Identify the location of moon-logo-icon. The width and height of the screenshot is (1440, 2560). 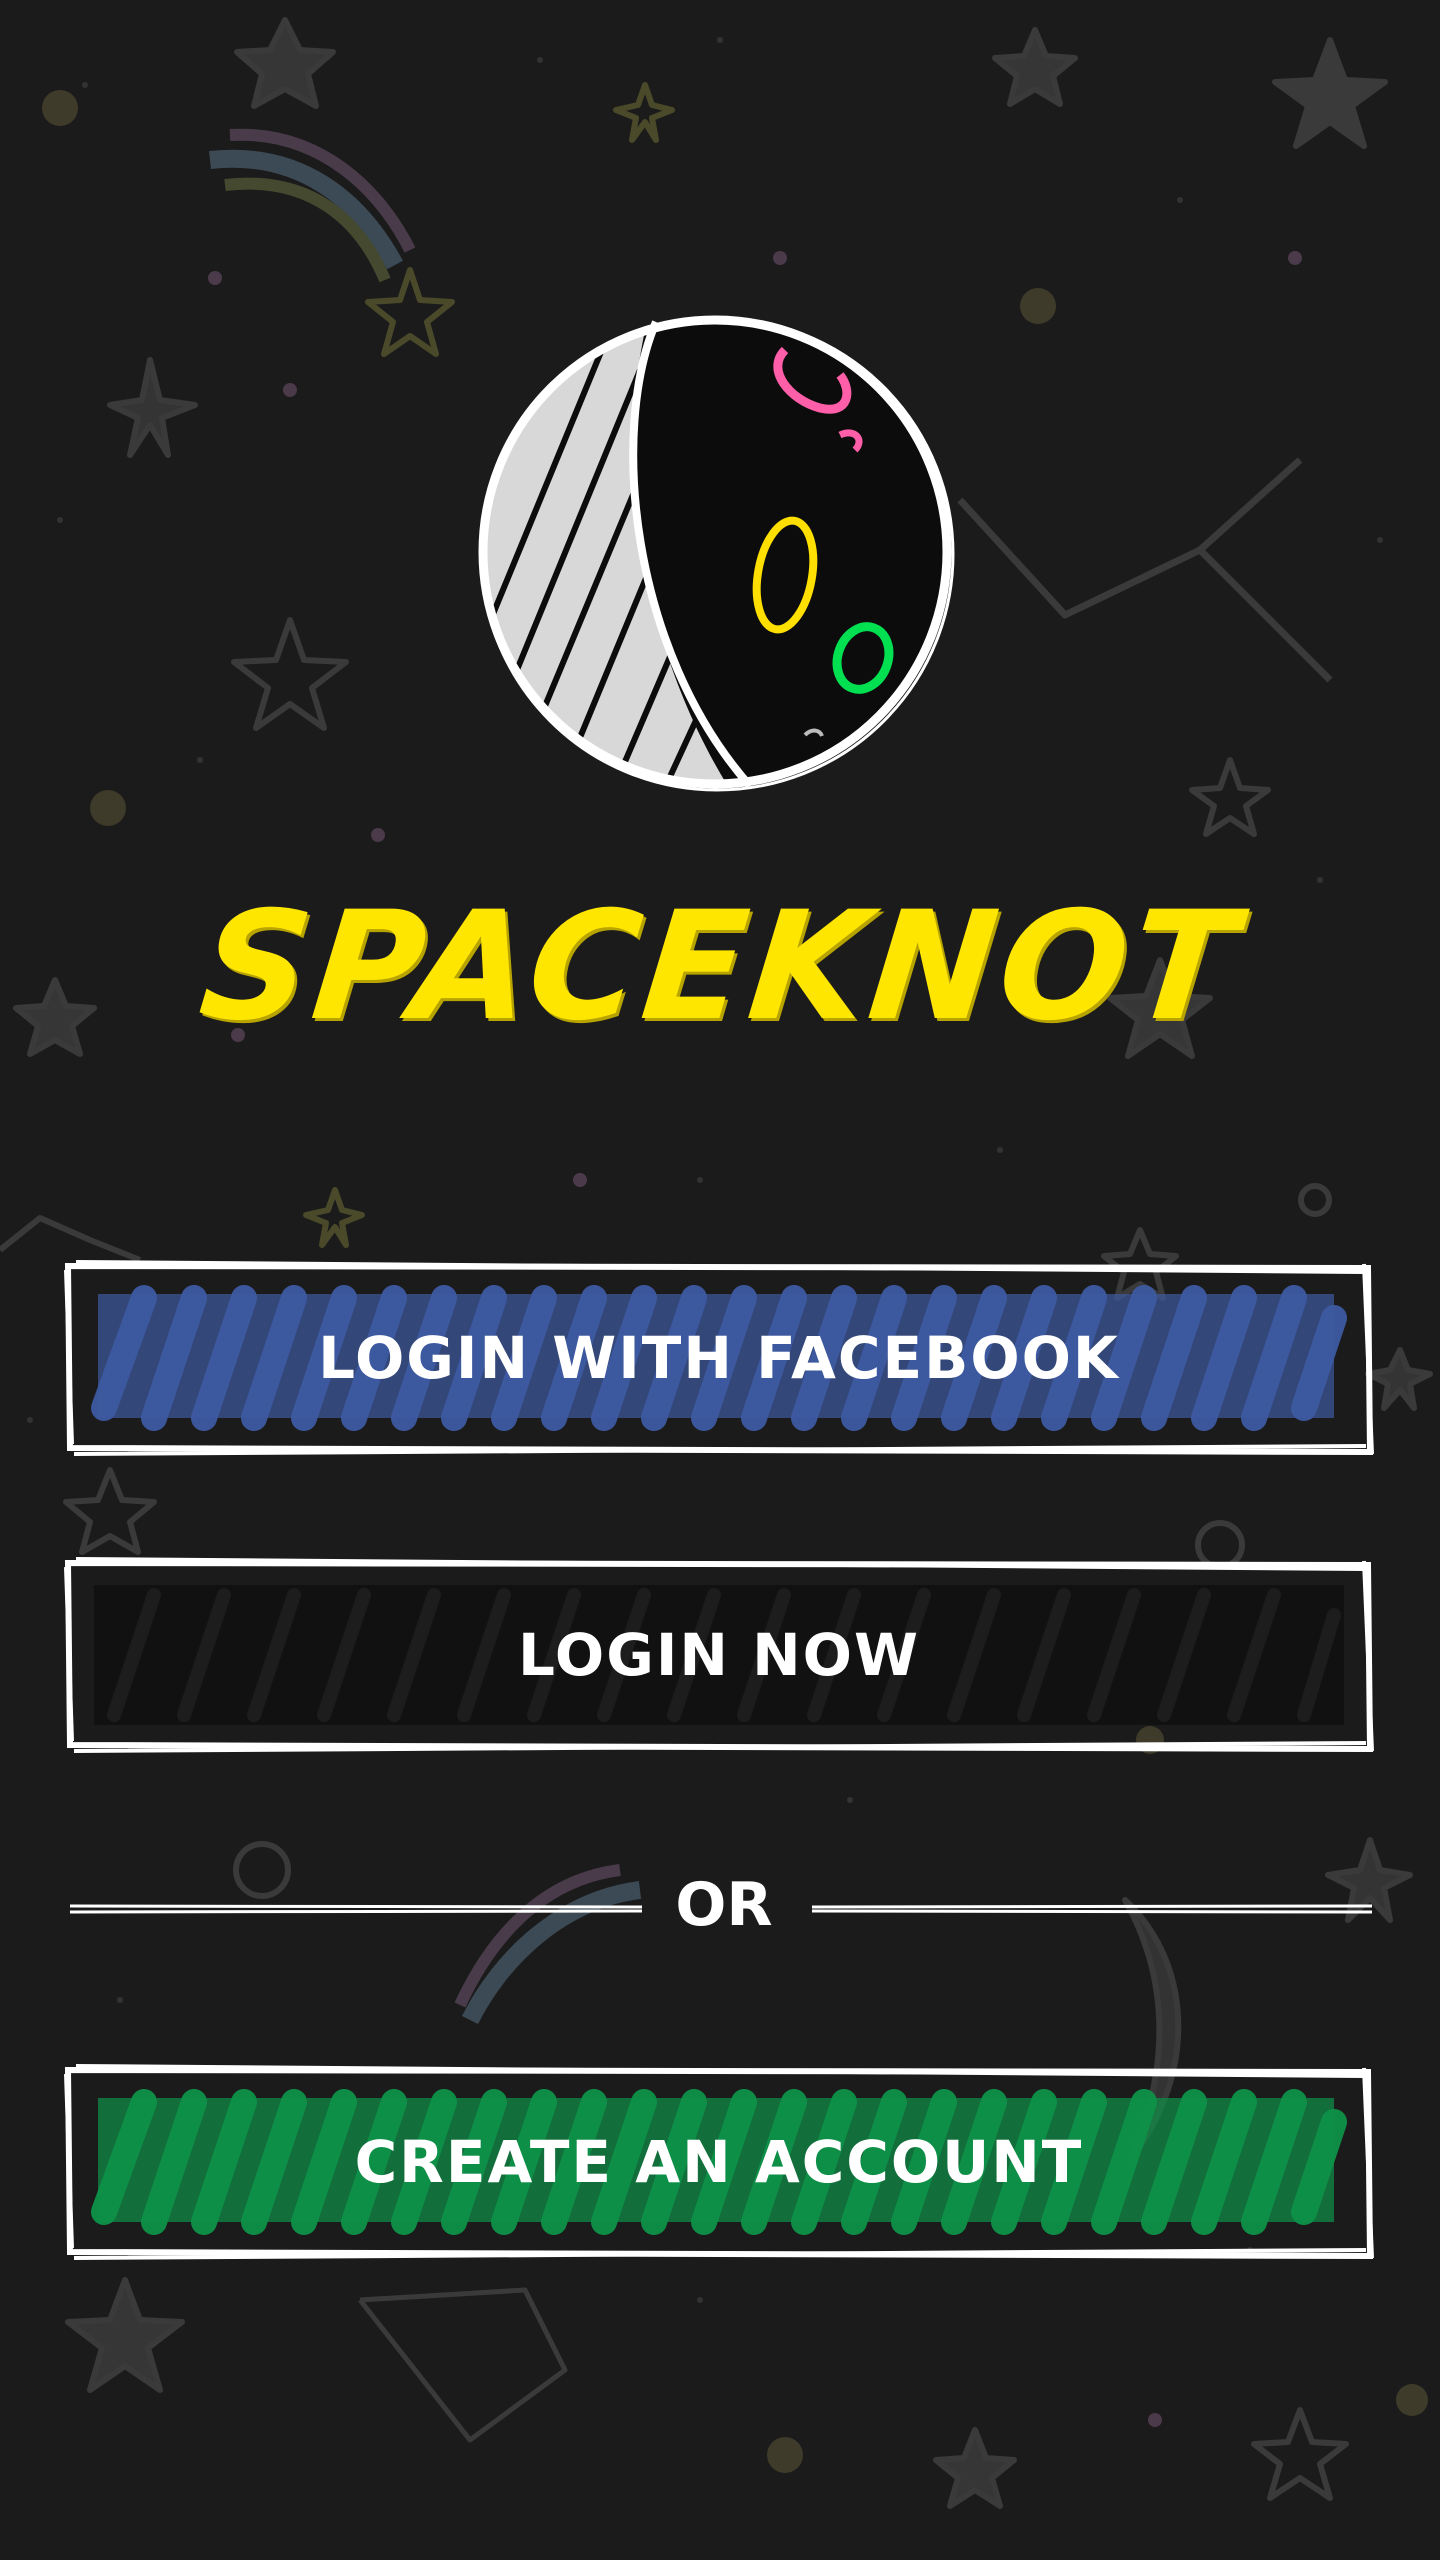
(720, 555).